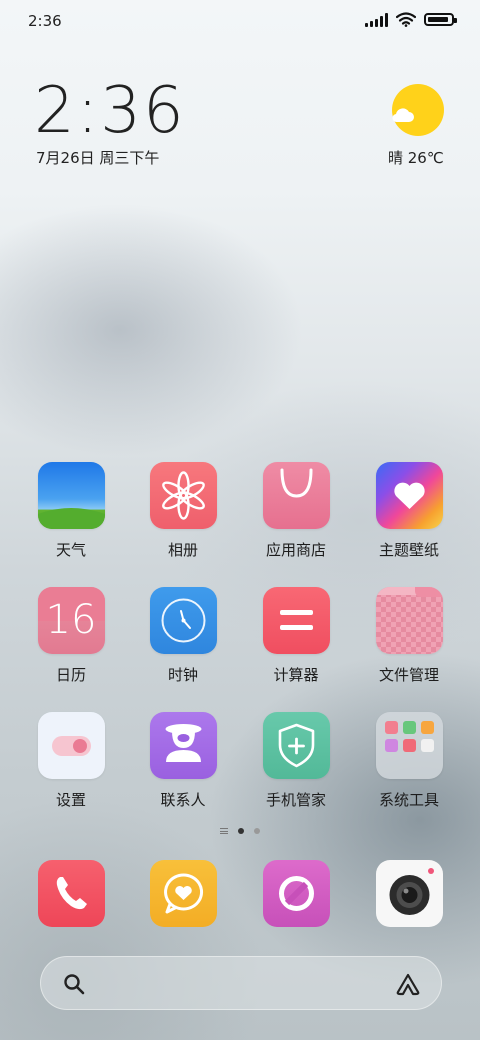 The width and height of the screenshot is (480, 1040). What do you see at coordinates (110, 111) in the screenshot?
I see `clock-widget-time: 2:36` at bounding box center [110, 111].